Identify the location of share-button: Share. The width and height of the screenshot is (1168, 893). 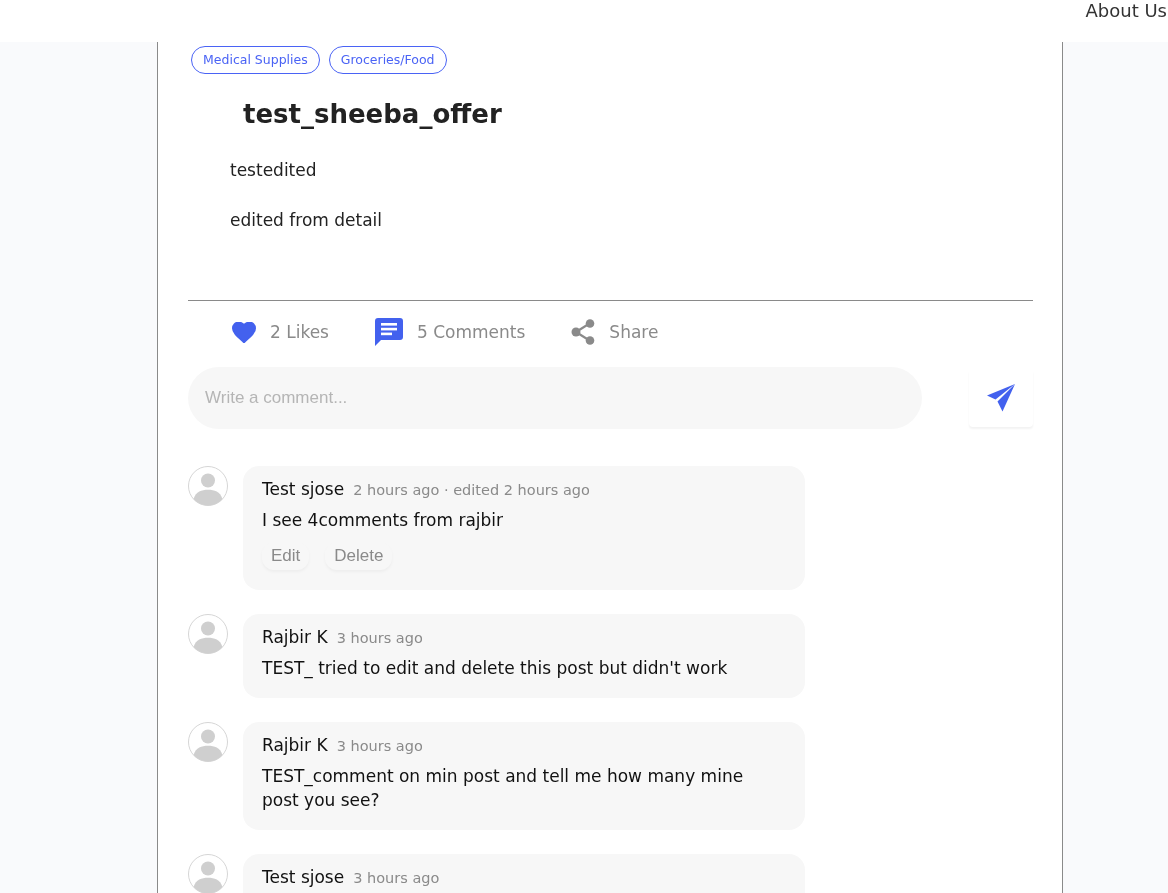
(615, 332).